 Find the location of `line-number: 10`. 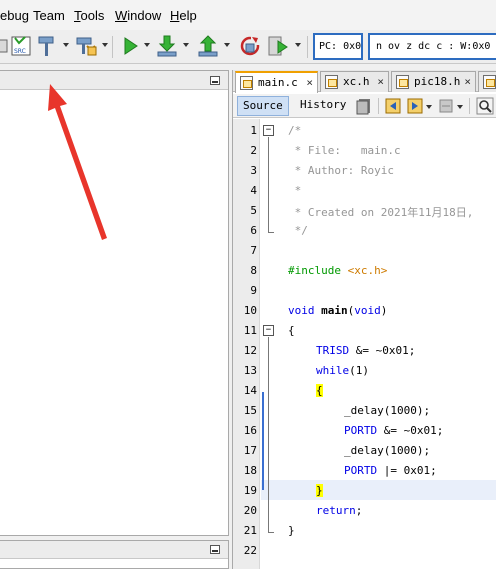

line-number: 10 is located at coordinates (250, 310).